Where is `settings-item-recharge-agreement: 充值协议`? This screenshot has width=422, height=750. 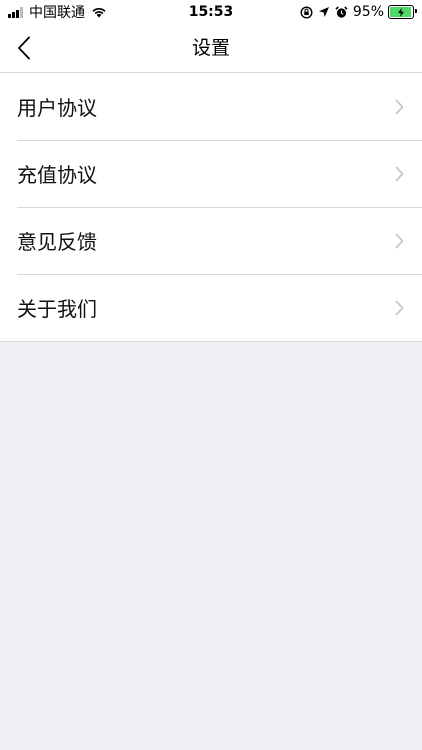
settings-item-recharge-agreement: 充值协议 is located at coordinates (211, 173).